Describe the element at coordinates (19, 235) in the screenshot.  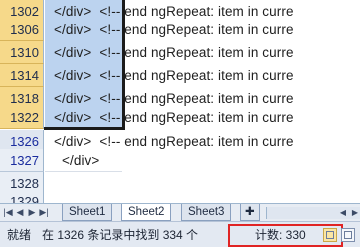
I see `ready-status: 就绪` at that location.